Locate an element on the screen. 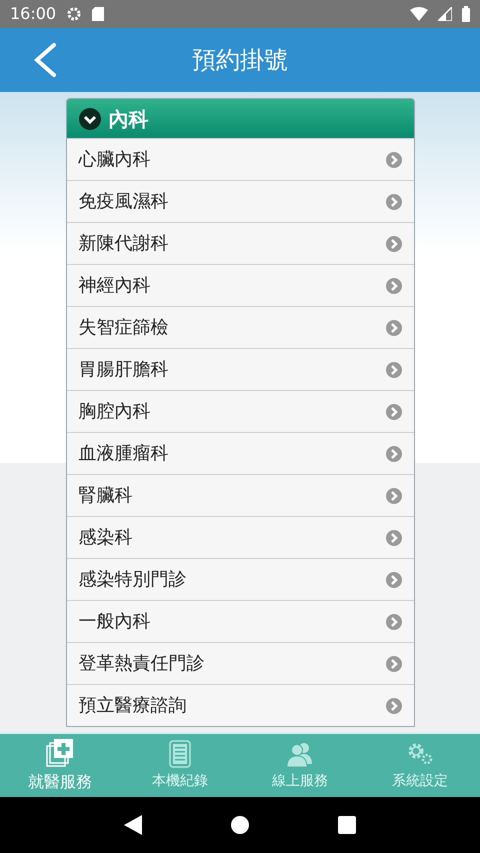  department-item: 感染特別門診 is located at coordinates (240, 579).